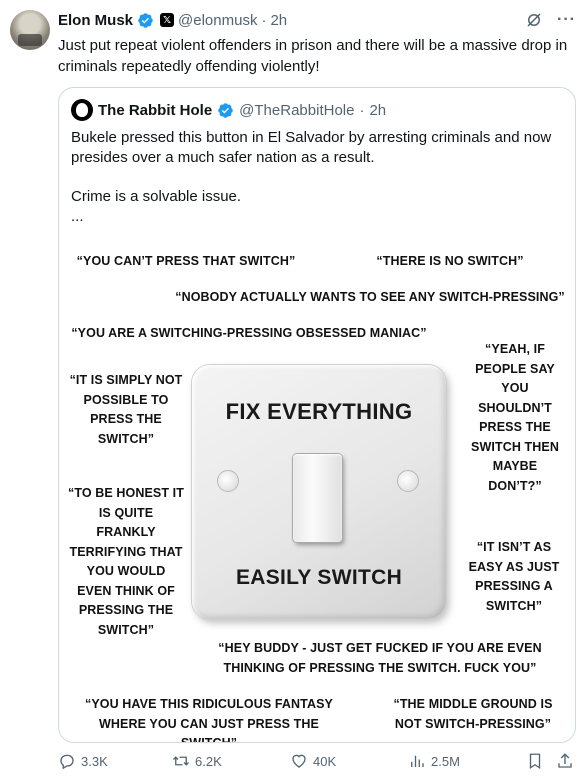 The height and width of the screenshot is (779, 586). I want to click on tweet-time: 2h, so click(278, 20).